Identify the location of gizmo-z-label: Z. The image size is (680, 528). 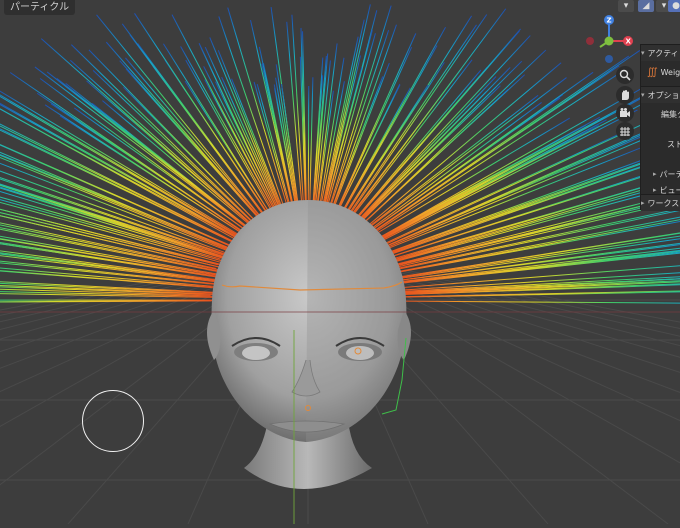
(609, 21).